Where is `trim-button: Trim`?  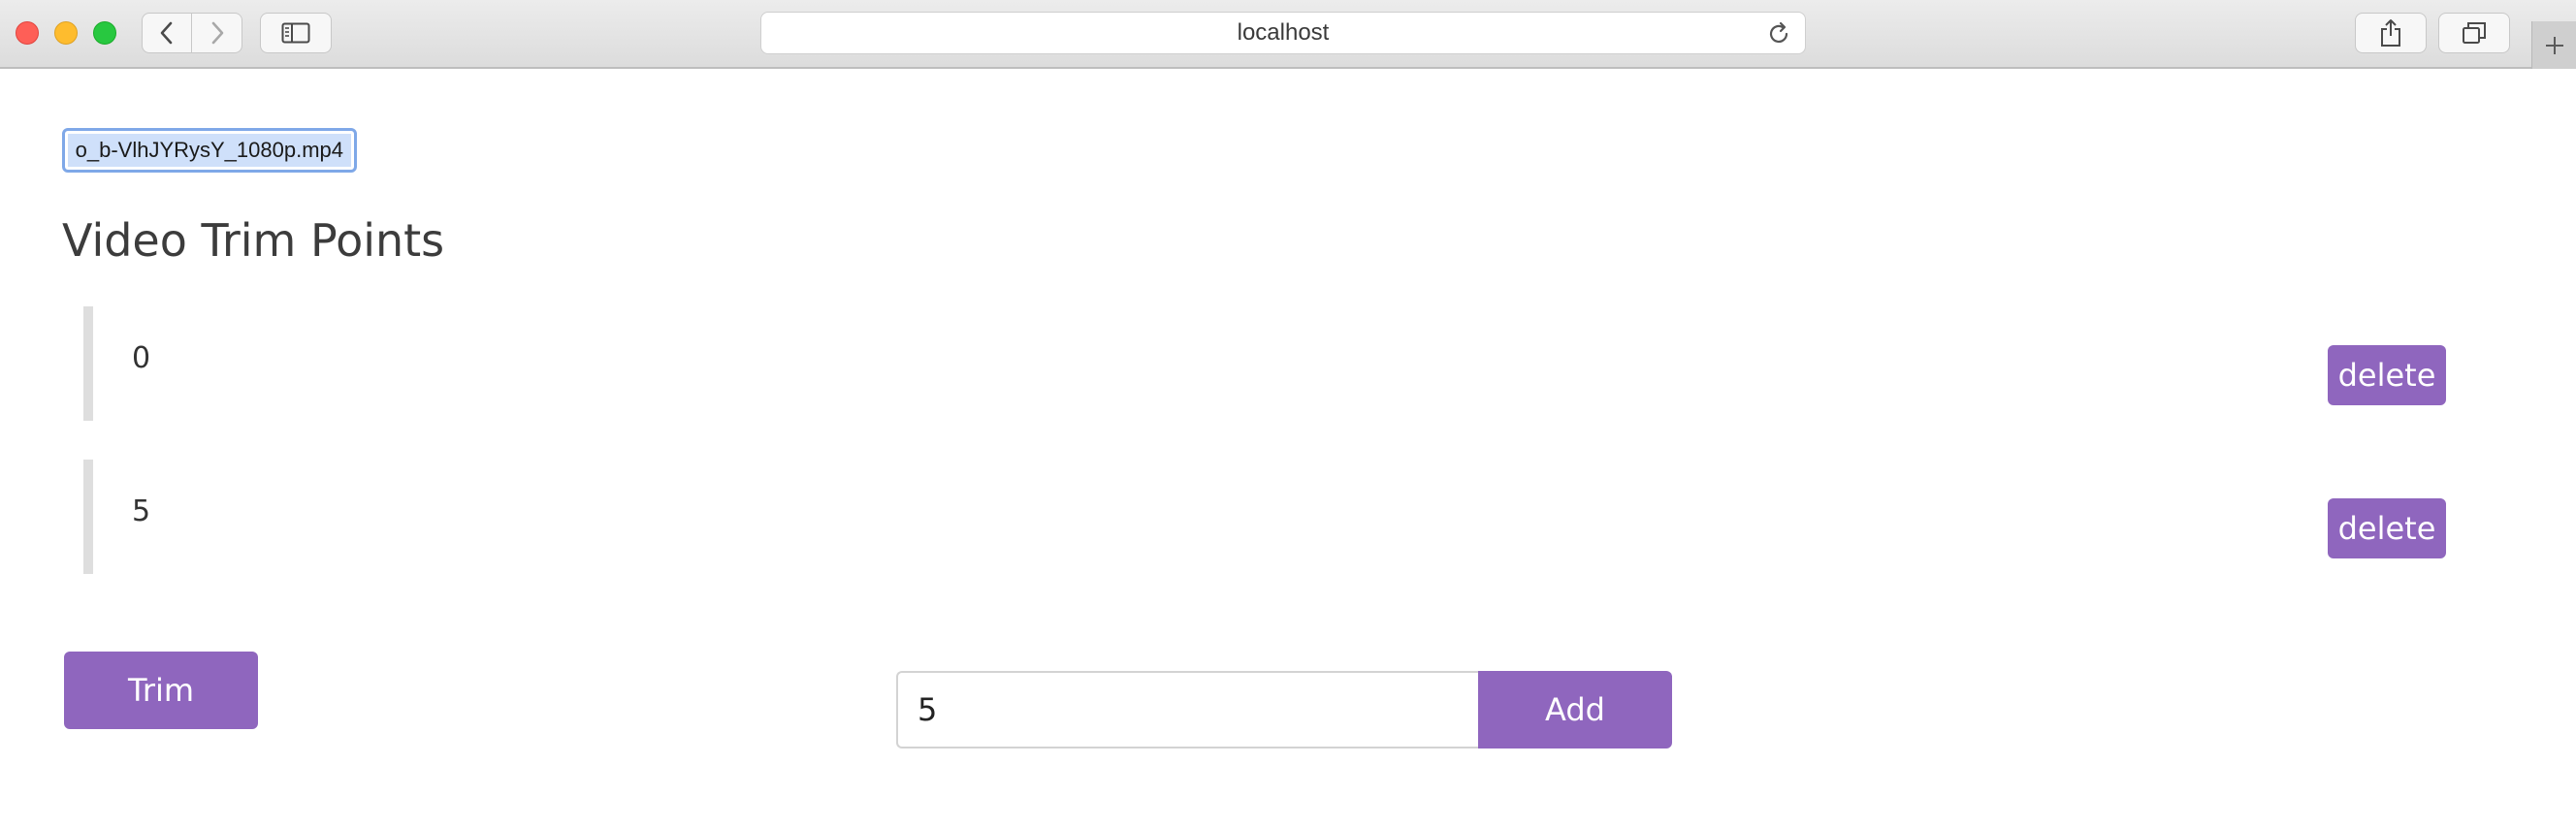 trim-button: Trim is located at coordinates (161, 690).